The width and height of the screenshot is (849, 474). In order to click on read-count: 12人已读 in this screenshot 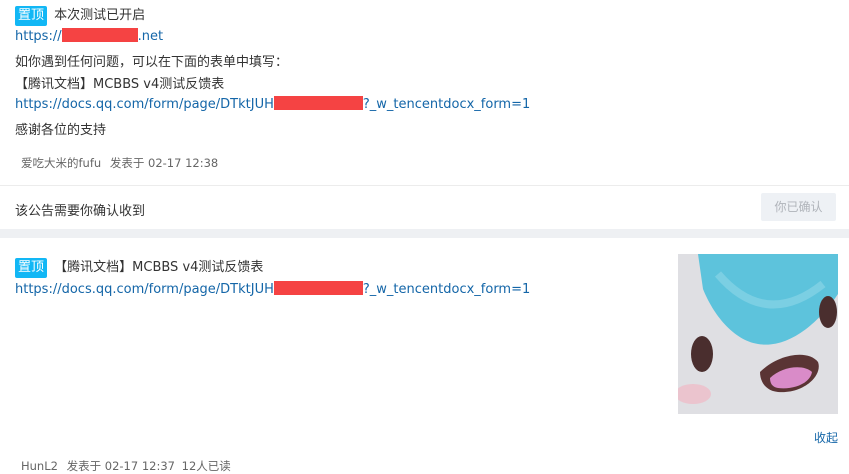, I will do `click(206, 466)`.